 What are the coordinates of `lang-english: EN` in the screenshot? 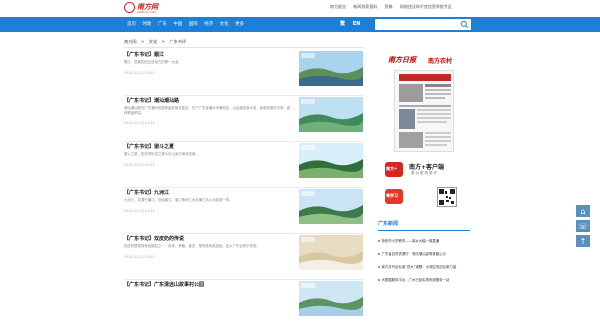 It's located at (357, 24).